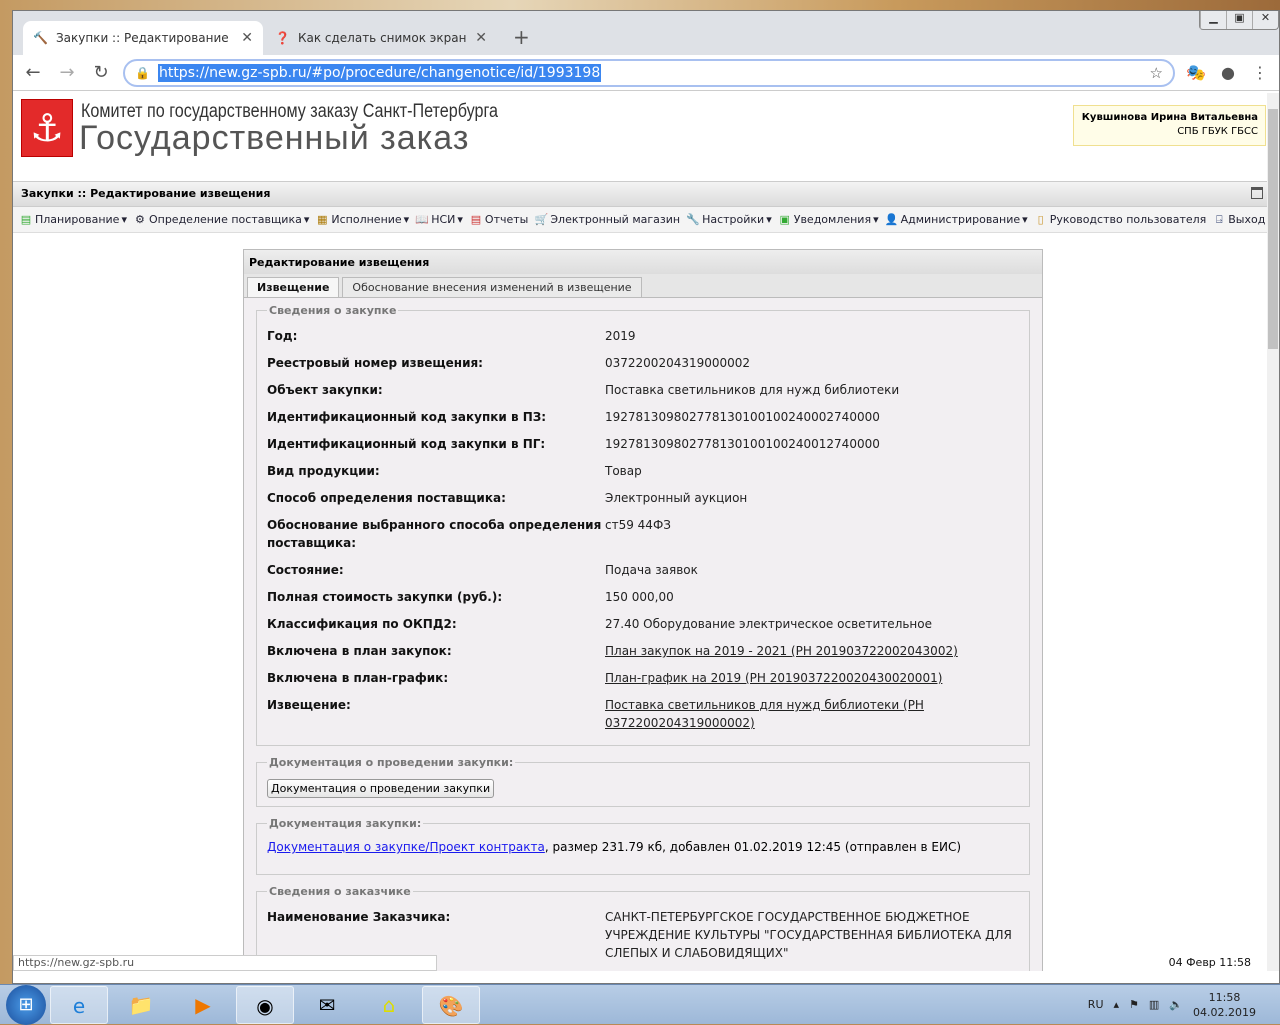 The image size is (1280, 1025). What do you see at coordinates (322, 219) in the screenshot?
I see `execution-icon: ▦` at bounding box center [322, 219].